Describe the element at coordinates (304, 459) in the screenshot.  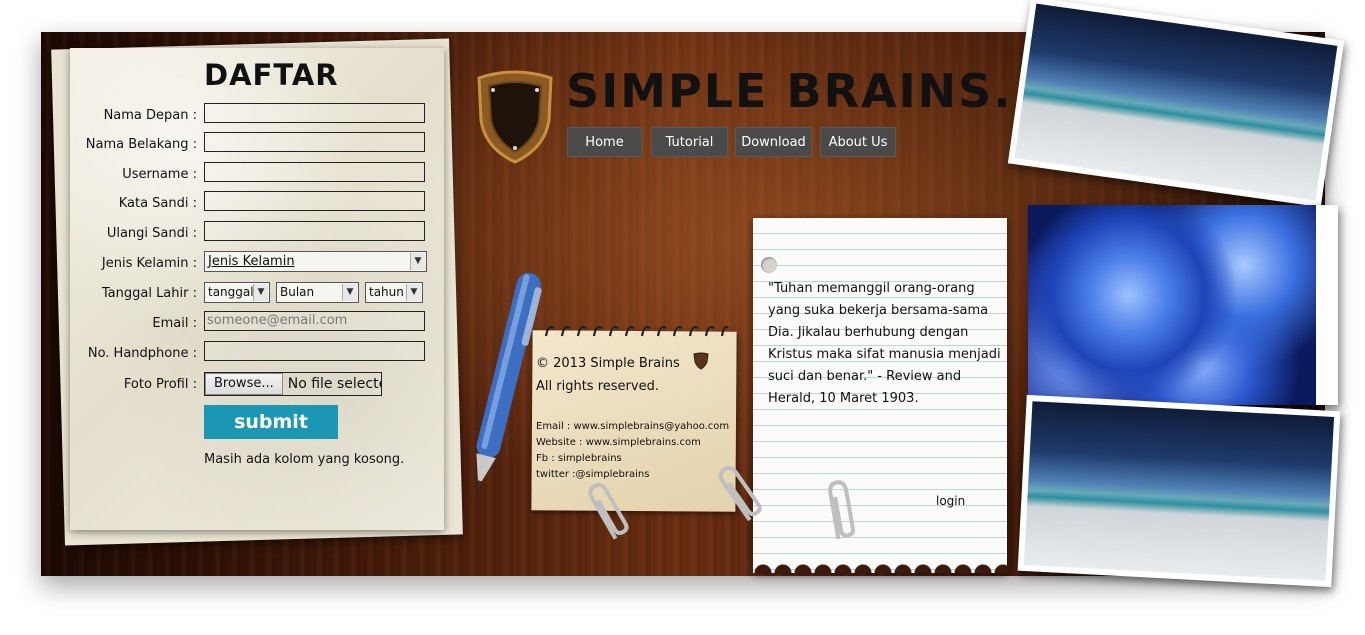
I see `form-message: Masih ada kolom yang kosong.` at that location.